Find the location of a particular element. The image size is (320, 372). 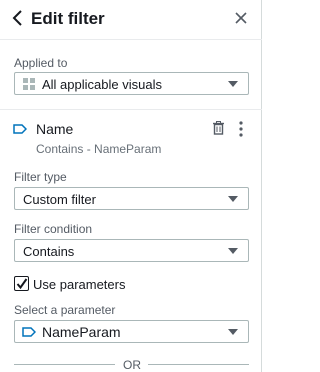

filter-field-name: Name is located at coordinates (54, 129).